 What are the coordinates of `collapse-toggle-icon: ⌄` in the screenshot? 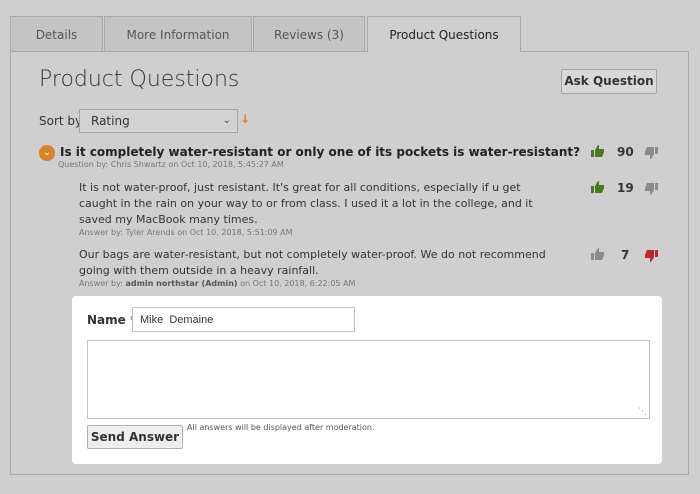 It's located at (47, 153).